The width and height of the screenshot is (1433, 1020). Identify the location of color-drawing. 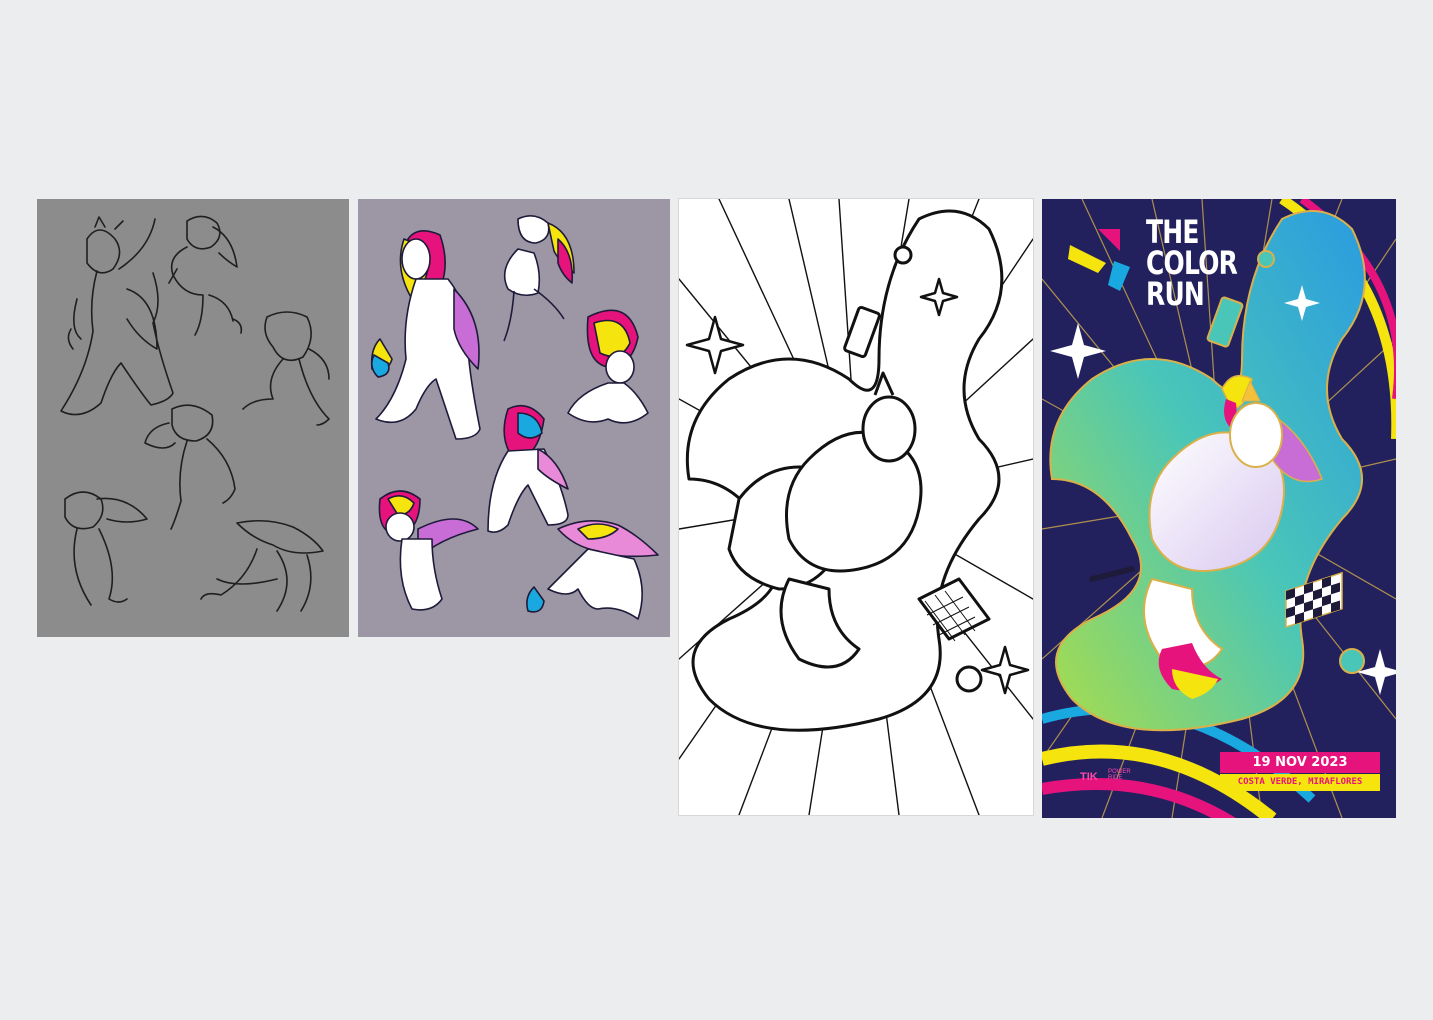
(514, 417).